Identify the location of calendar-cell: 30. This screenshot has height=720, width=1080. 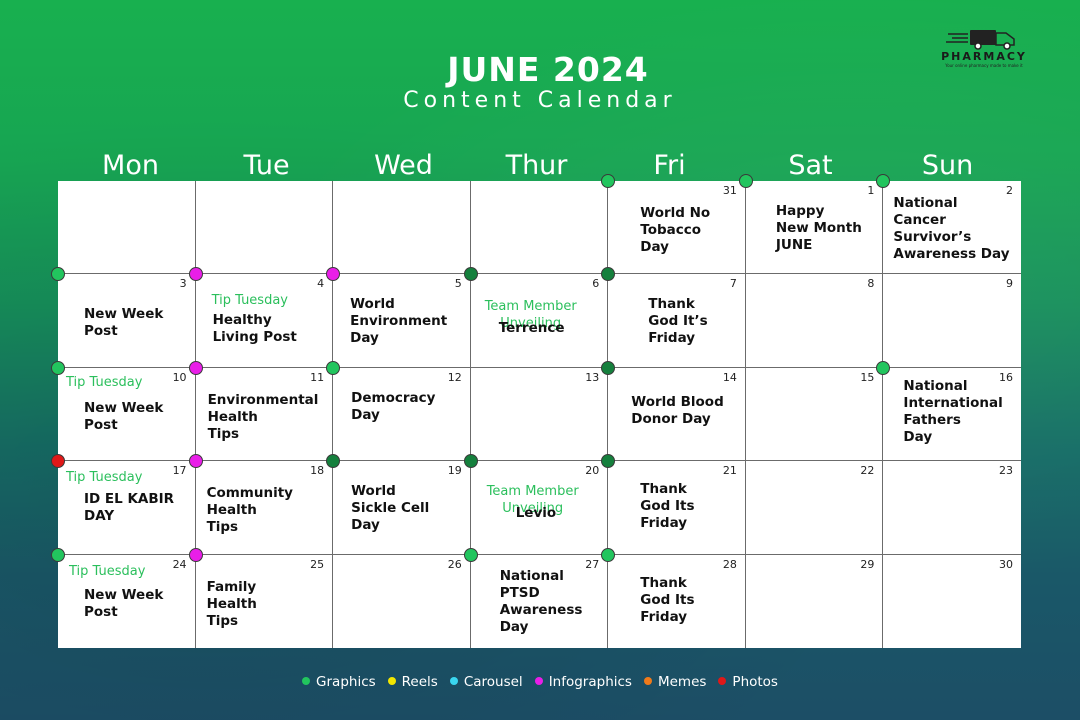
(952, 601).